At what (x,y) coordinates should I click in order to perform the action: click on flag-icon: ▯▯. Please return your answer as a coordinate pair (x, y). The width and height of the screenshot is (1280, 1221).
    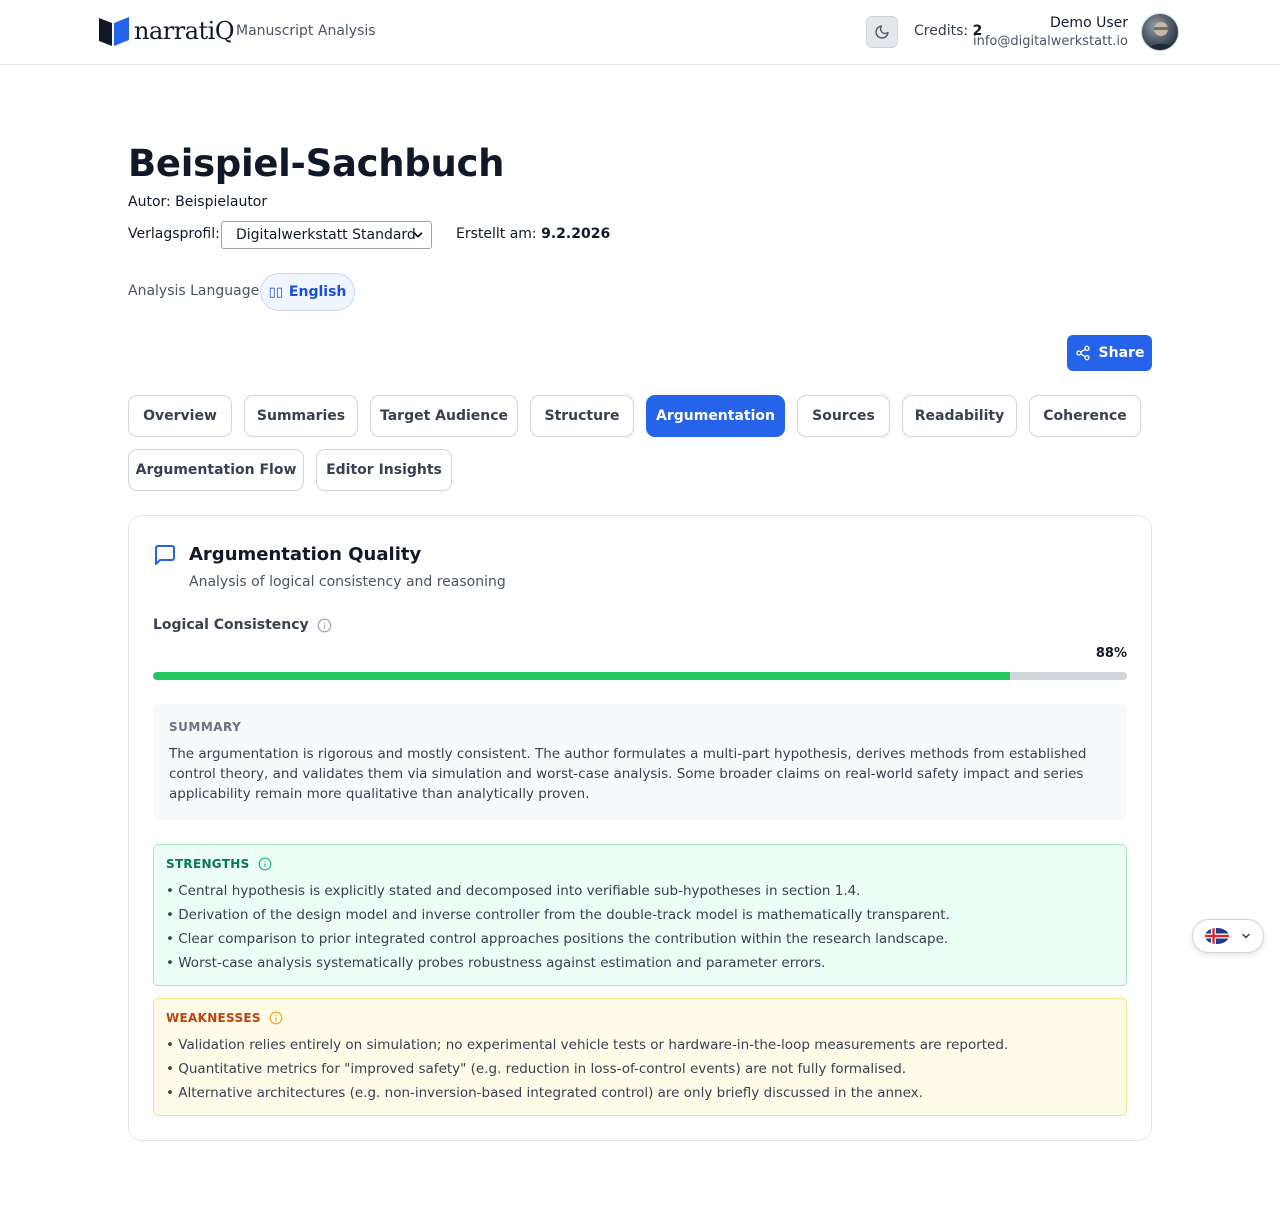
    Looking at the image, I should click on (275, 292).